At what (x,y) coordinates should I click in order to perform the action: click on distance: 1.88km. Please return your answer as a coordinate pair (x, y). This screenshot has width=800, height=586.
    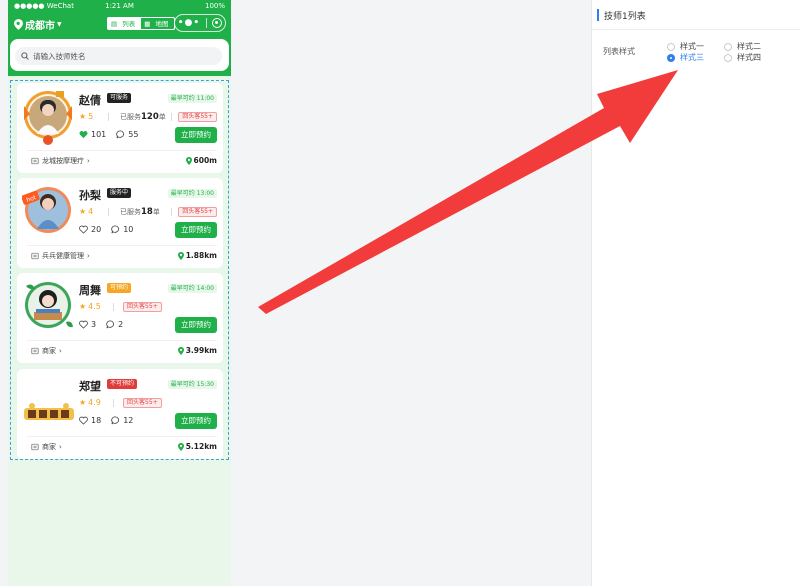
    Looking at the image, I should click on (197, 255).